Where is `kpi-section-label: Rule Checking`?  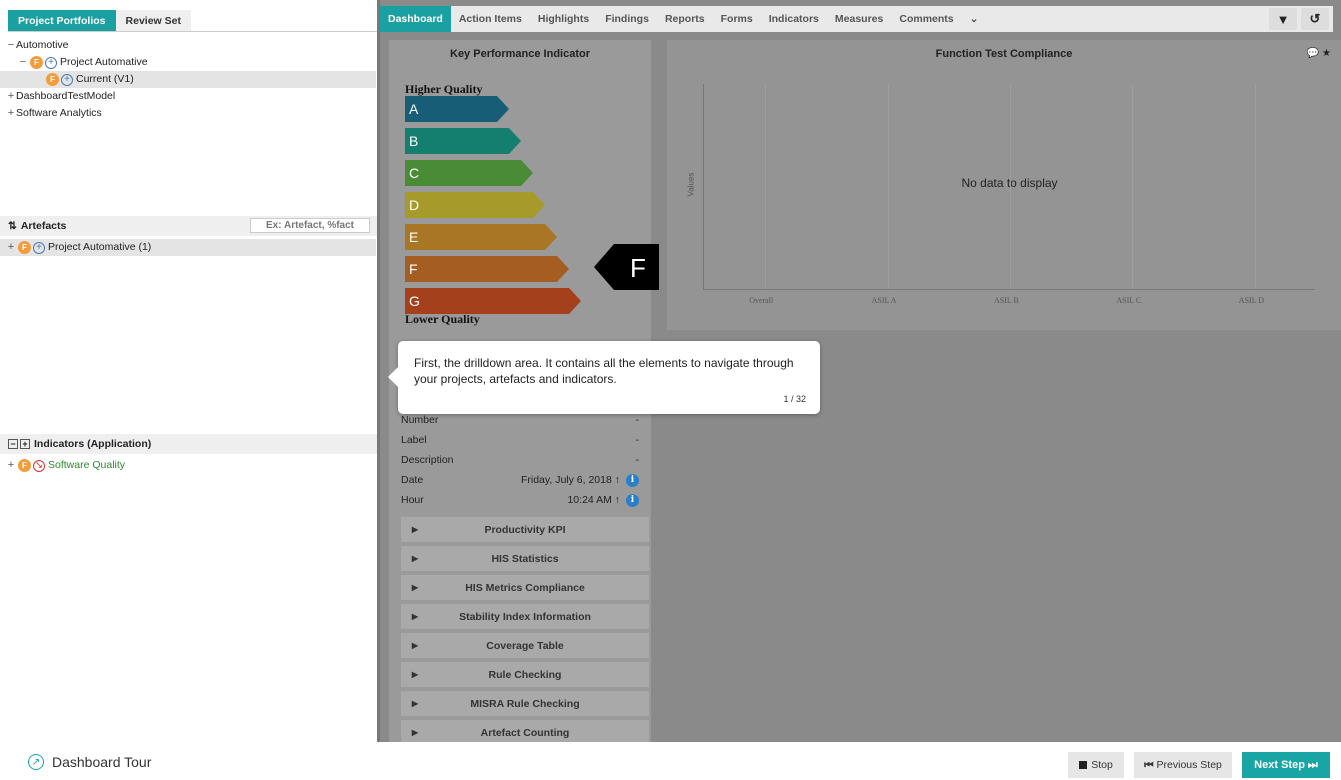
kpi-section-label: Rule Checking is located at coordinates (525, 674).